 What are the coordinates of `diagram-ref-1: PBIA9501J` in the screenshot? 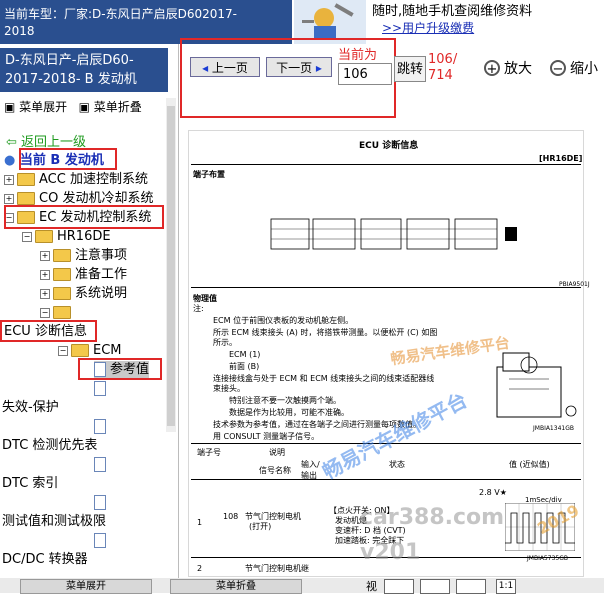 It's located at (574, 284).